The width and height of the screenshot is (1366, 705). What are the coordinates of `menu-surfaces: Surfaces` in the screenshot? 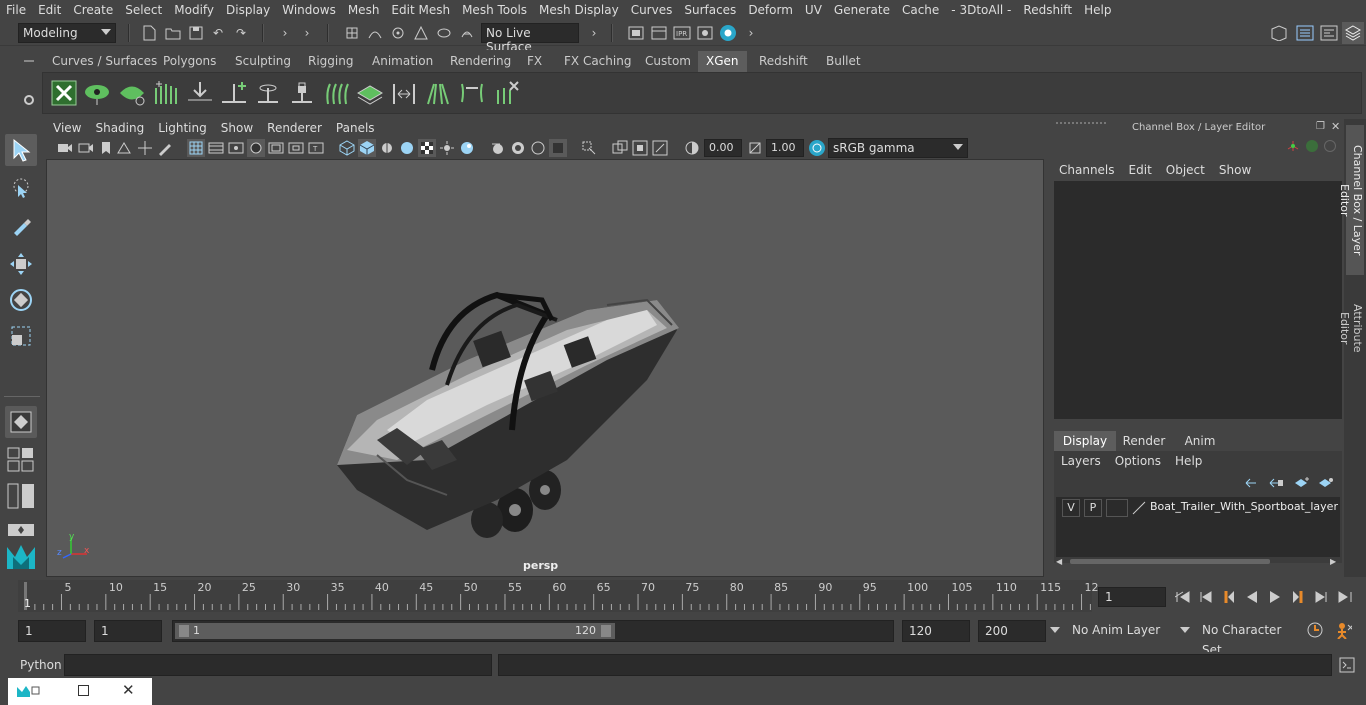 It's located at (710, 10).